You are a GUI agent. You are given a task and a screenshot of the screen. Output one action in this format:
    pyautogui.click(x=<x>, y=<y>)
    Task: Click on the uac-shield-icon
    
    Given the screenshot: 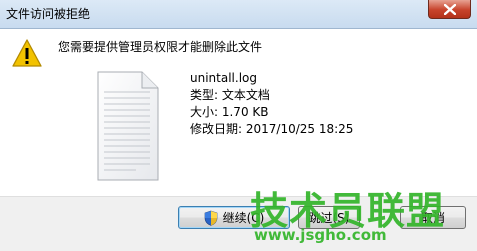 What is the action you would take?
    pyautogui.click(x=210, y=218)
    